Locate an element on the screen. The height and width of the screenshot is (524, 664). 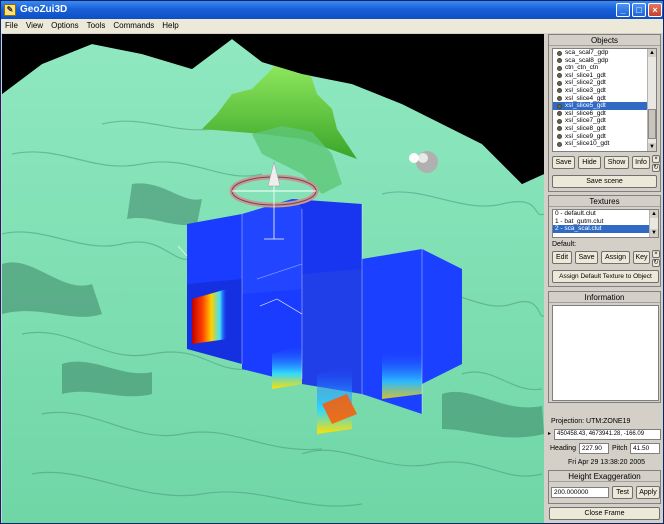
textures-item-label: 1 - bat_gutm.clut is located at coordinates (579, 221).